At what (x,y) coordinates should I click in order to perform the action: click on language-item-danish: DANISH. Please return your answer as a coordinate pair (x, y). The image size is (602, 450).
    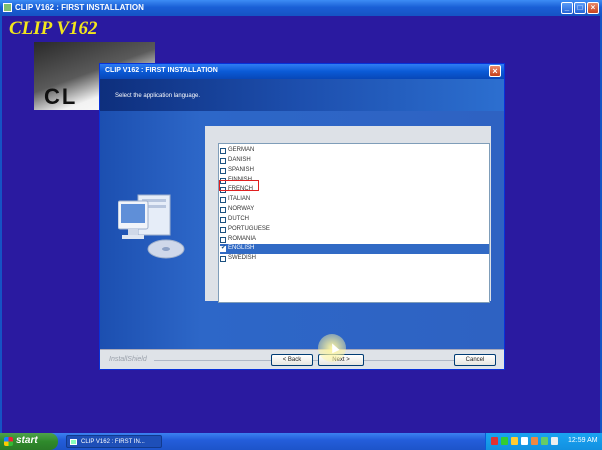
    Looking at the image, I should click on (354, 161).